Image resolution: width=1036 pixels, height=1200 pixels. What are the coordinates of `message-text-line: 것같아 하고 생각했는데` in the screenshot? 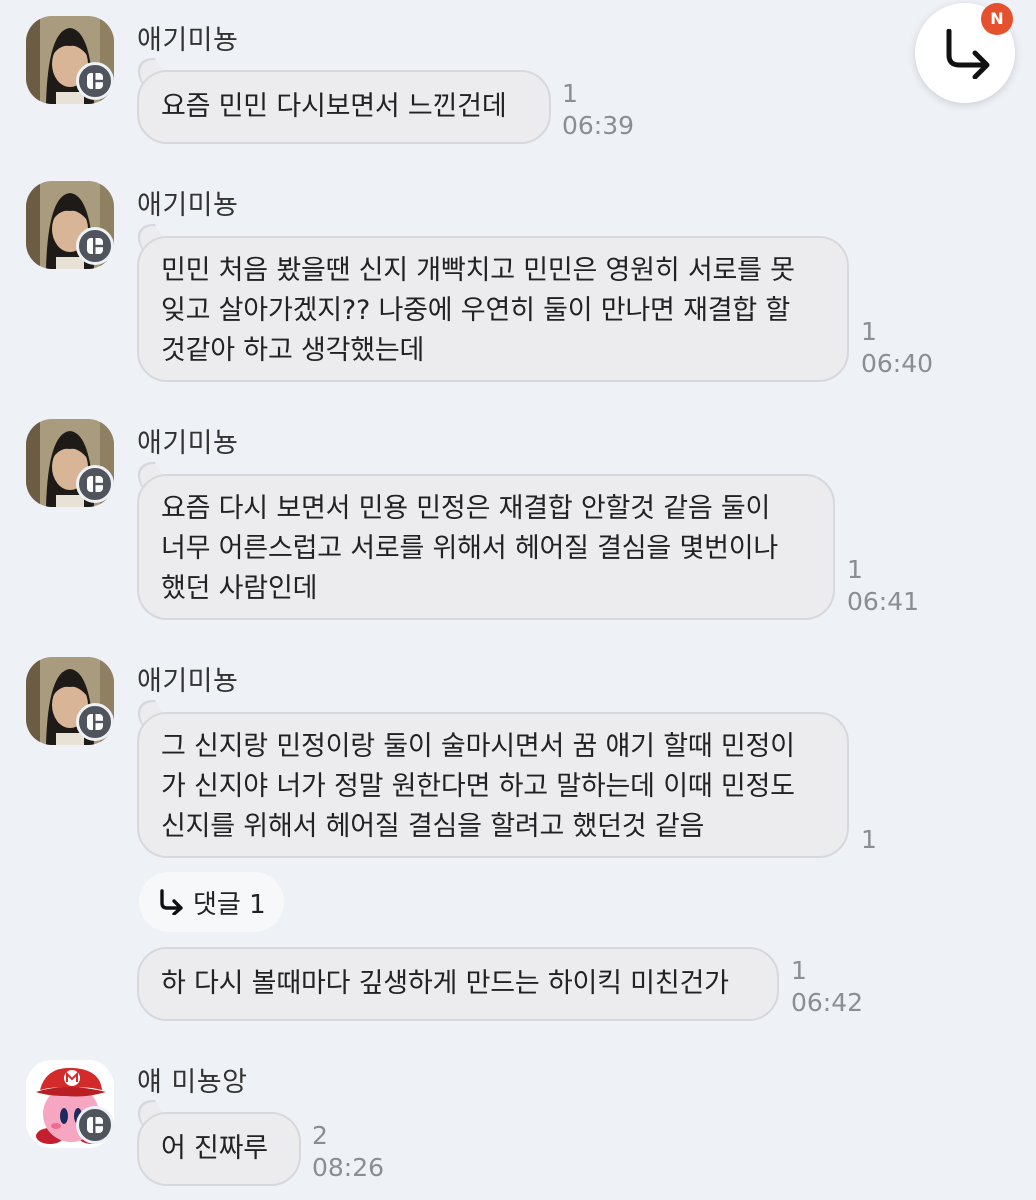 It's located at (293, 350).